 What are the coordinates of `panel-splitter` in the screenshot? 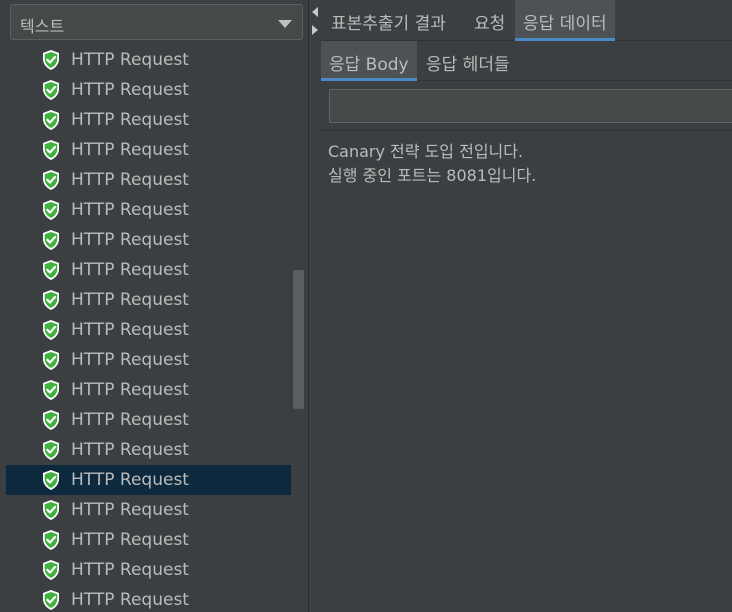 It's located at (314, 306).